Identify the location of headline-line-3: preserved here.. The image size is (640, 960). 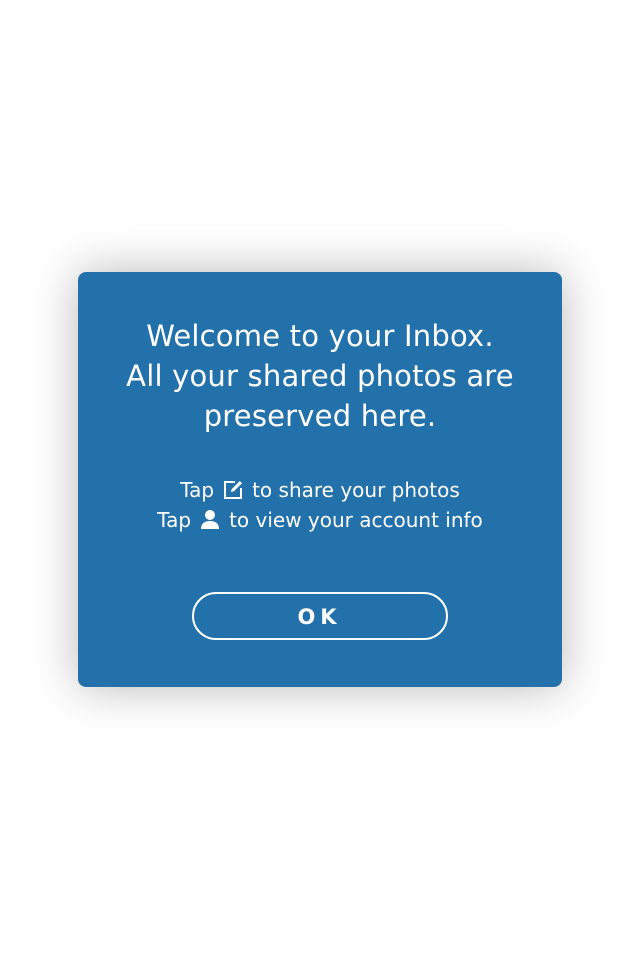
(320, 416).